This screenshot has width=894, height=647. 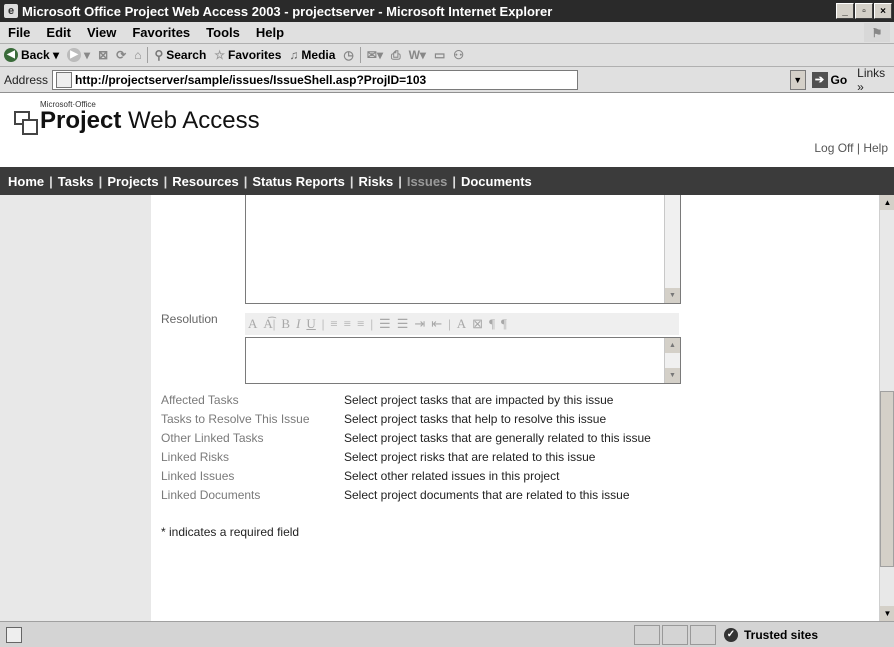 I want to click on tasks-to-resolve-label: Tasks to Resolve This Issue, so click(x=235, y=419).